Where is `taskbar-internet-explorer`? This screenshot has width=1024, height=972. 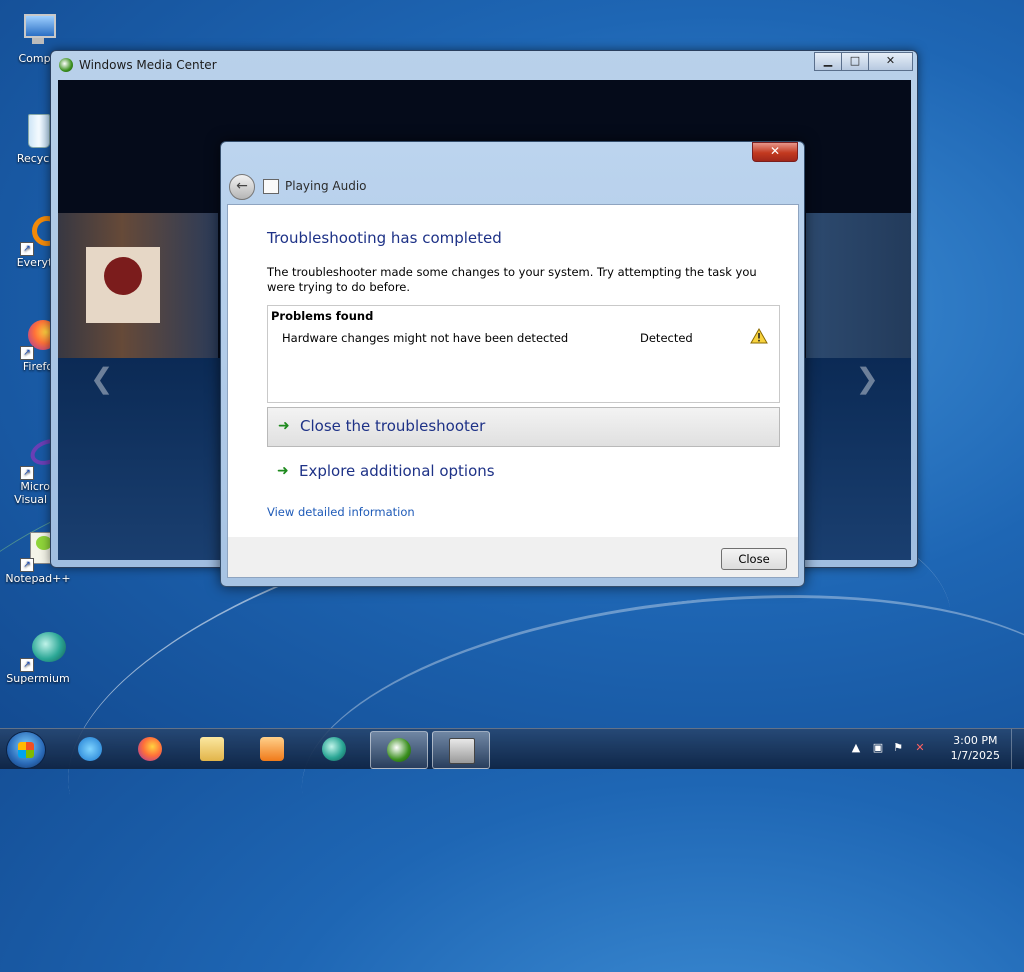 taskbar-internet-explorer is located at coordinates (90, 749).